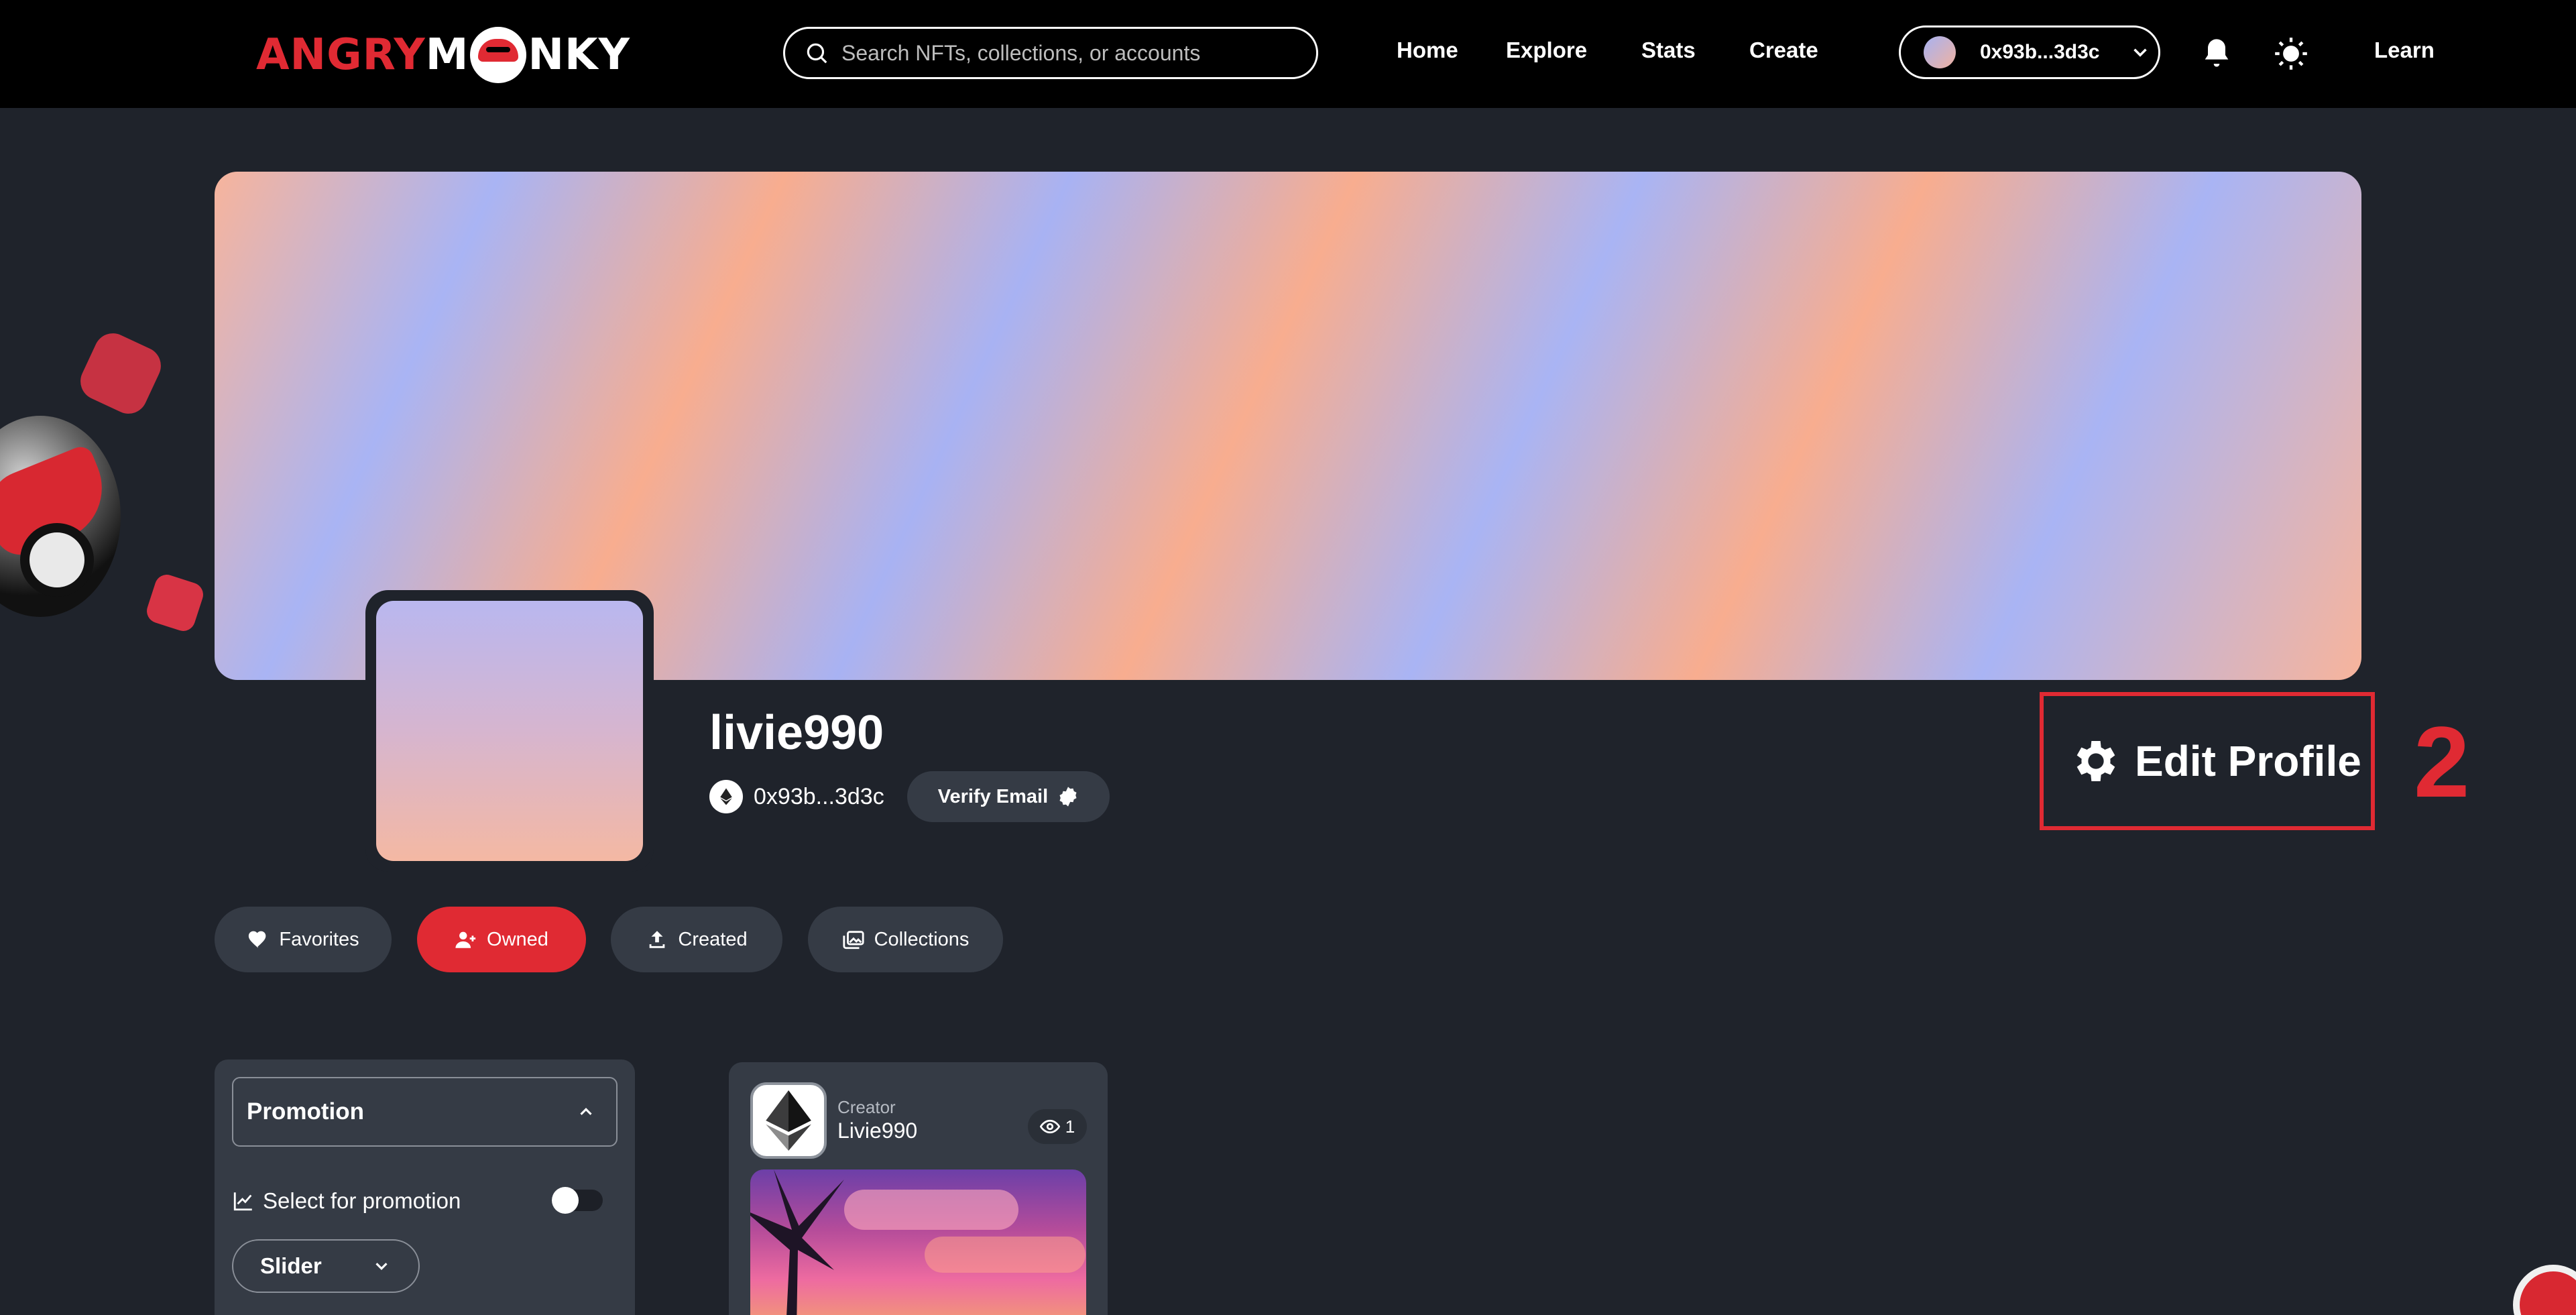 This screenshot has height=1315, width=2576. What do you see at coordinates (447, 55) in the screenshot?
I see `logo-text-m: M` at bounding box center [447, 55].